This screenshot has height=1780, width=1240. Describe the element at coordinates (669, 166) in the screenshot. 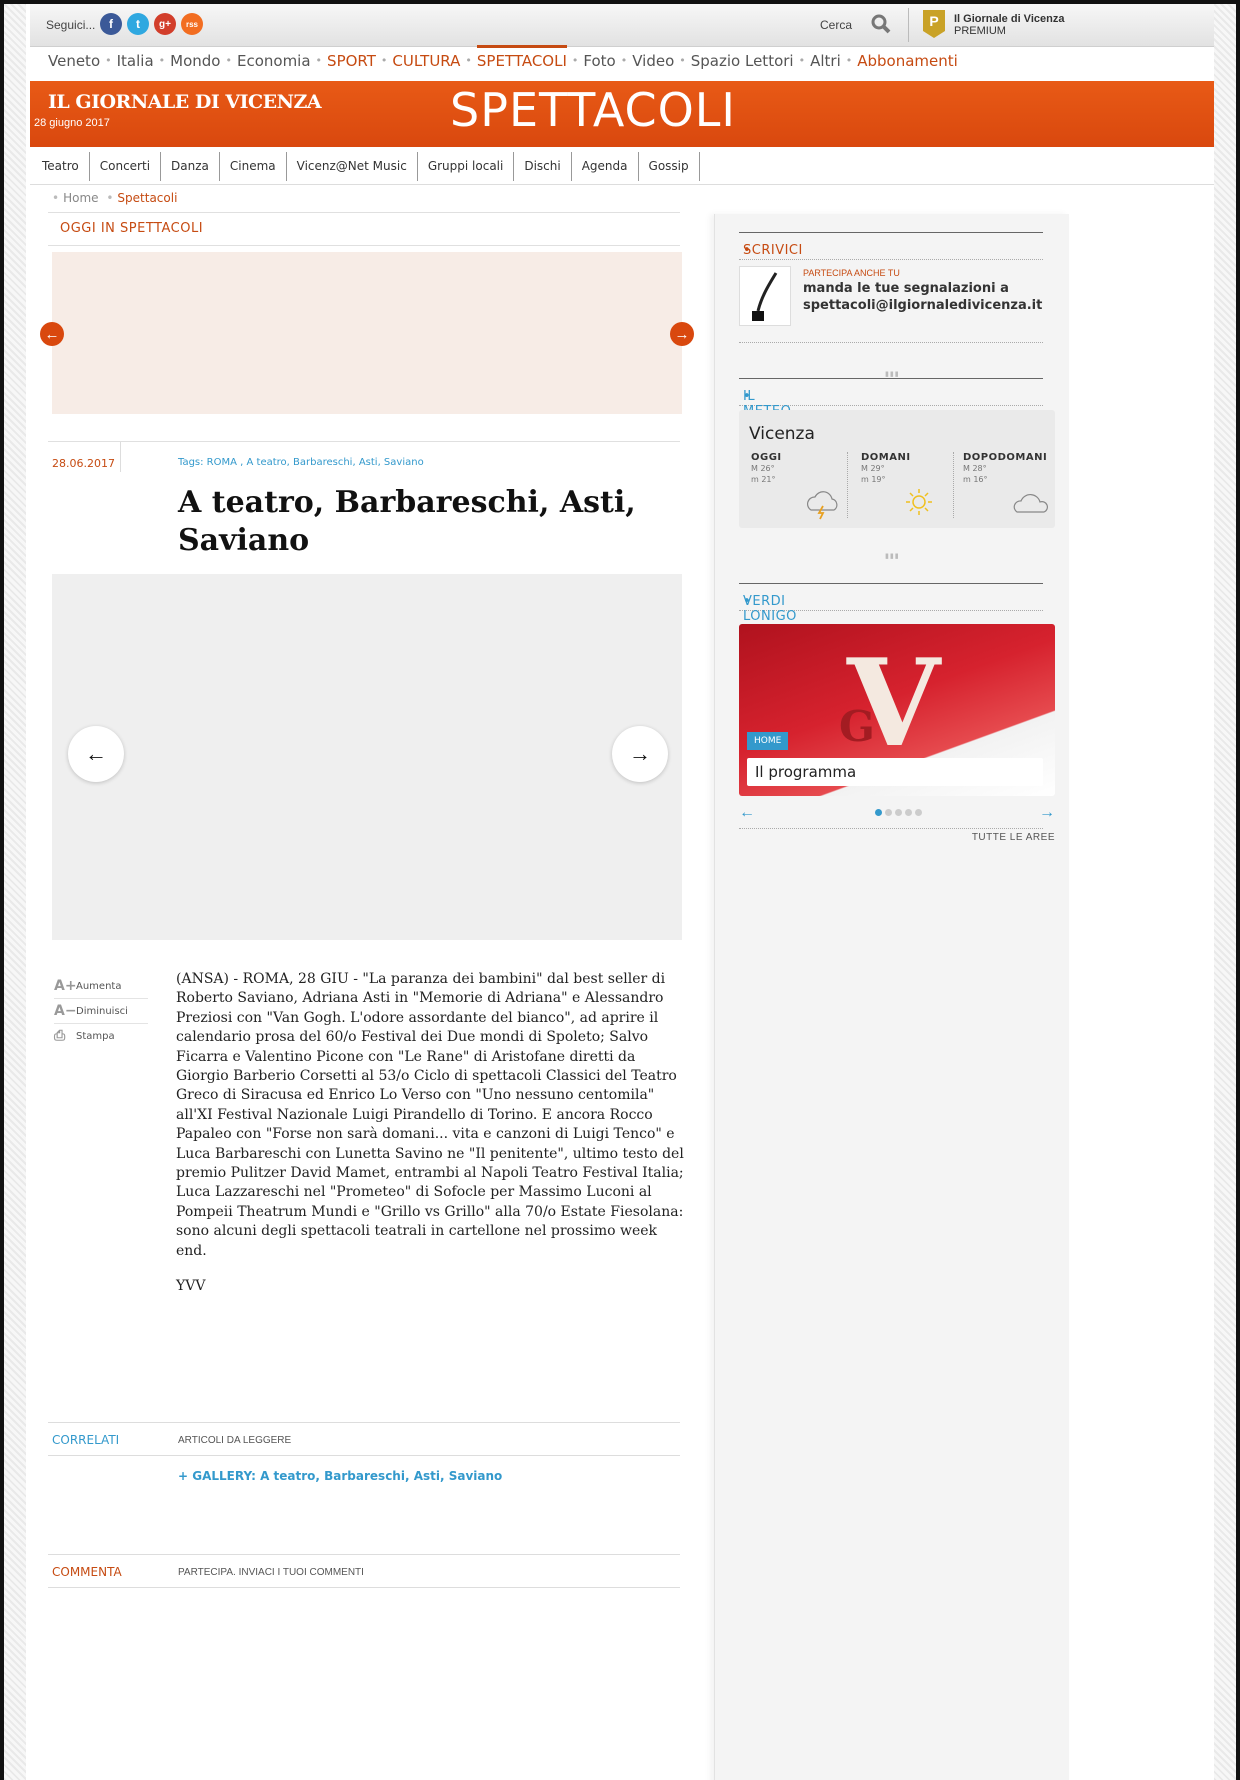

I see `subnav-gossip: Gossip` at that location.